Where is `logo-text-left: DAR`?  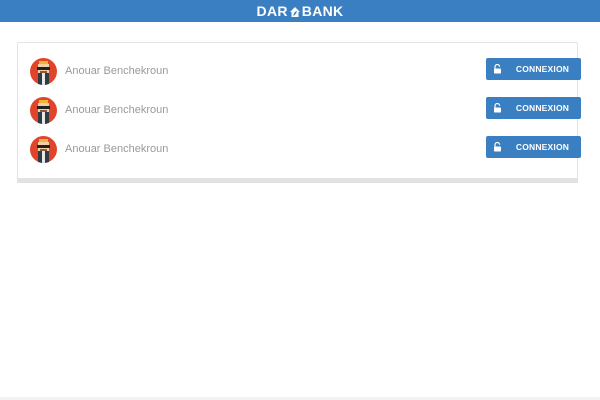 logo-text-left: DAR is located at coordinates (272, 11).